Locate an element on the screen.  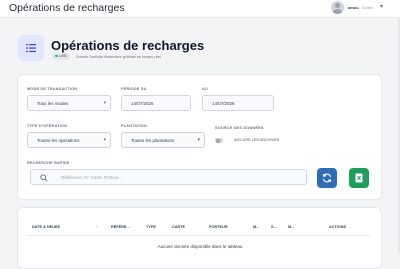
operation-type-value: Toutes les operations is located at coordinates (58, 140).